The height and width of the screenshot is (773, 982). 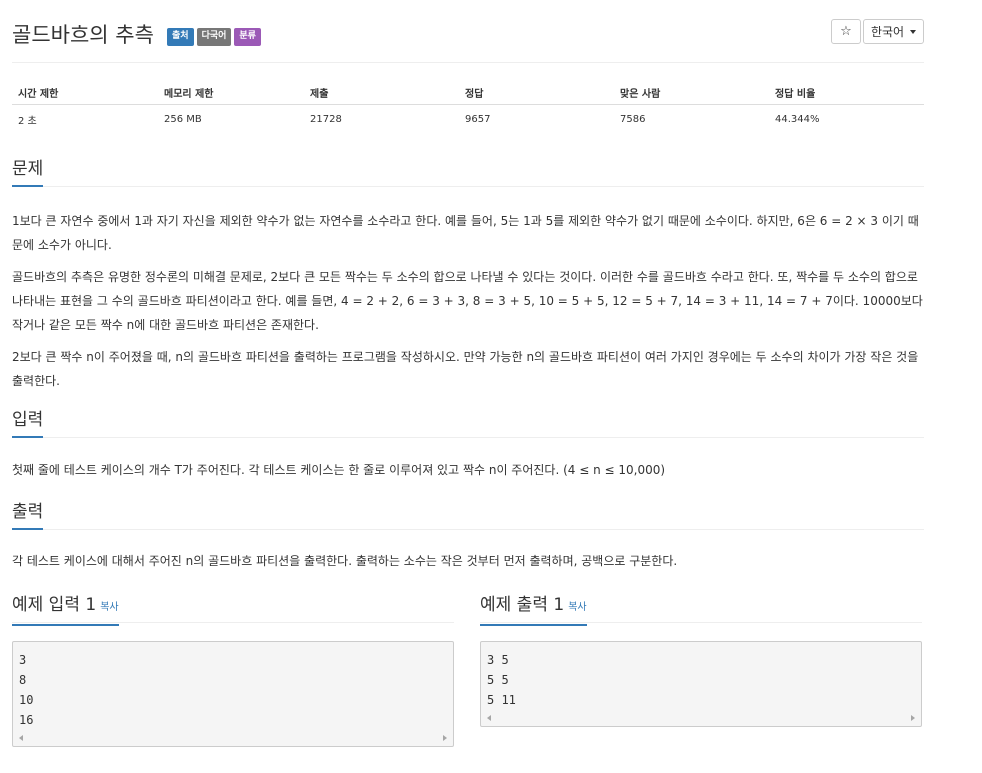 I want to click on column-header: 메모리 제한, so click(x=231, y=92).